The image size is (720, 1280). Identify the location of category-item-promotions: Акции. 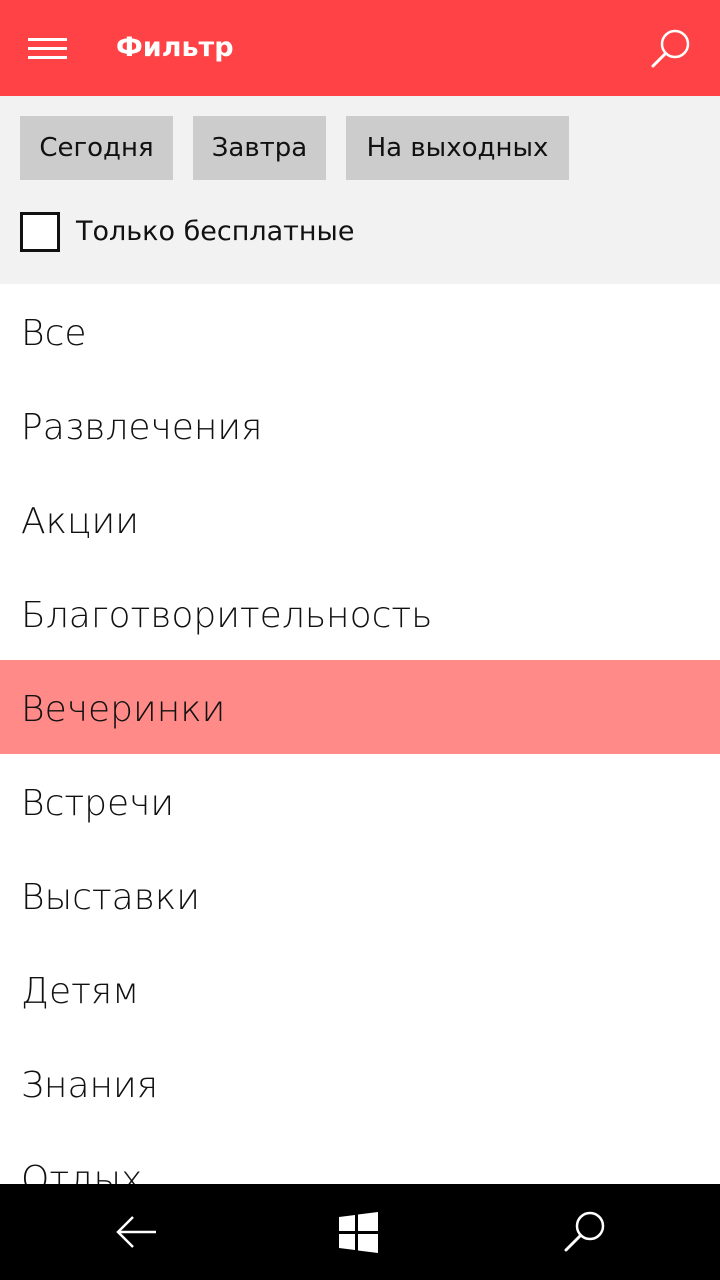
(360, 519).